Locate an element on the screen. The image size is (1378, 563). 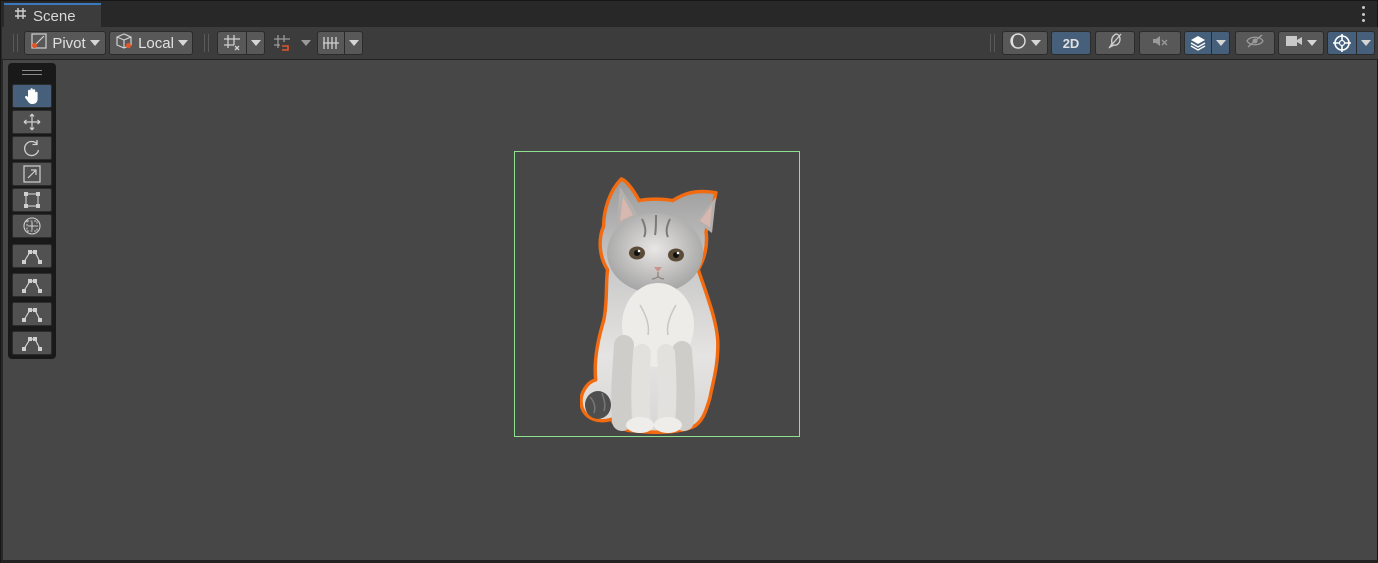
rect-tool is located at coordinates (32, 200).